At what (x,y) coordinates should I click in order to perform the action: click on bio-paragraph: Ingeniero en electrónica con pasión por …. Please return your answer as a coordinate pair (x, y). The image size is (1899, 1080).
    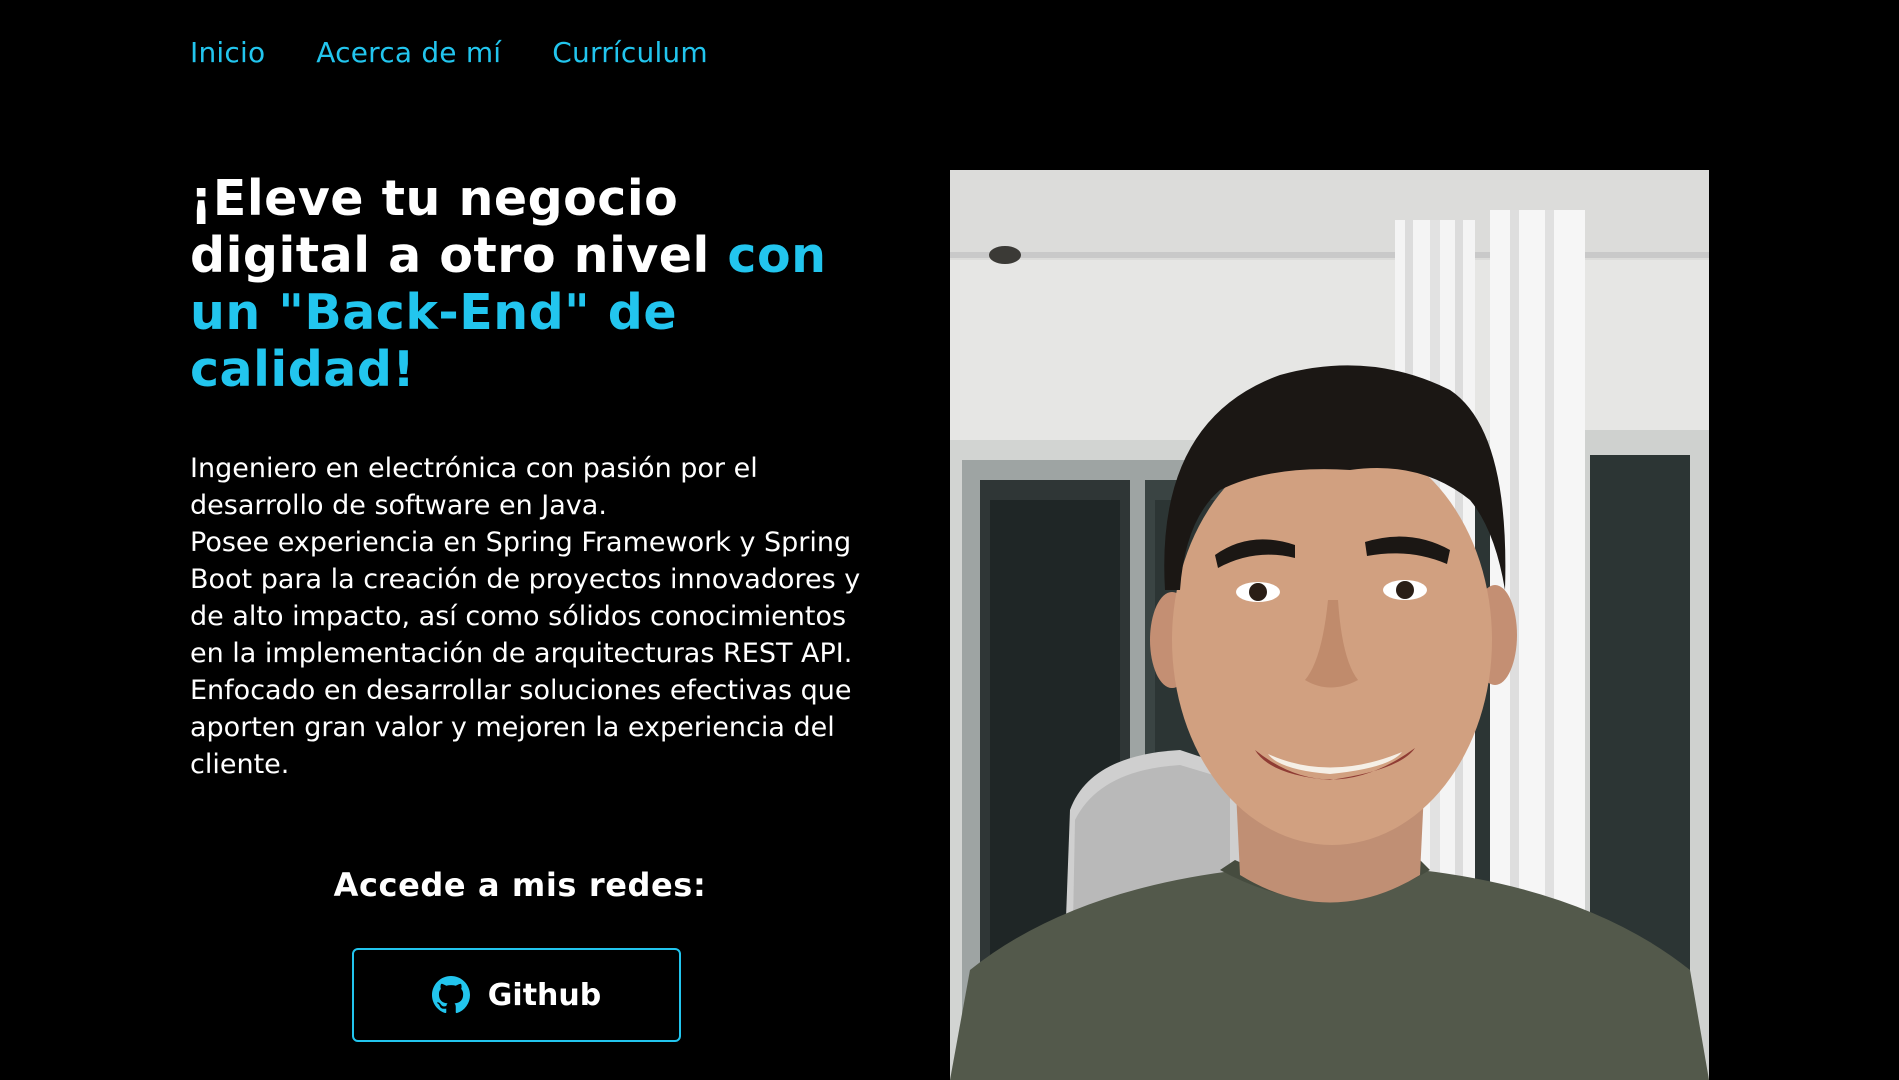
    Looking at the image, I should click on (474, 487).